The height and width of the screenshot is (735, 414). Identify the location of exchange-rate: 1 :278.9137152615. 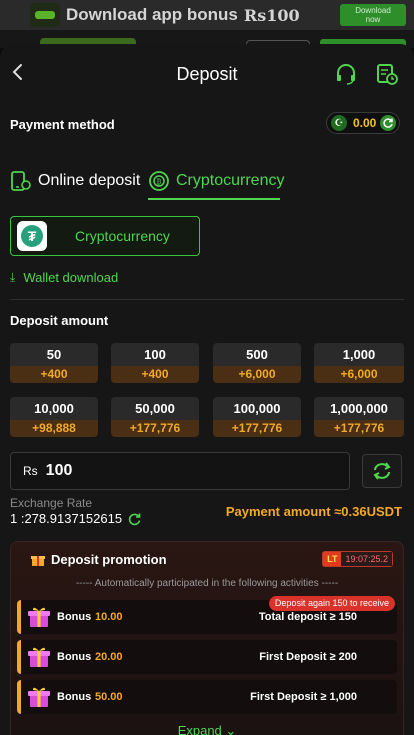
(76, 518).